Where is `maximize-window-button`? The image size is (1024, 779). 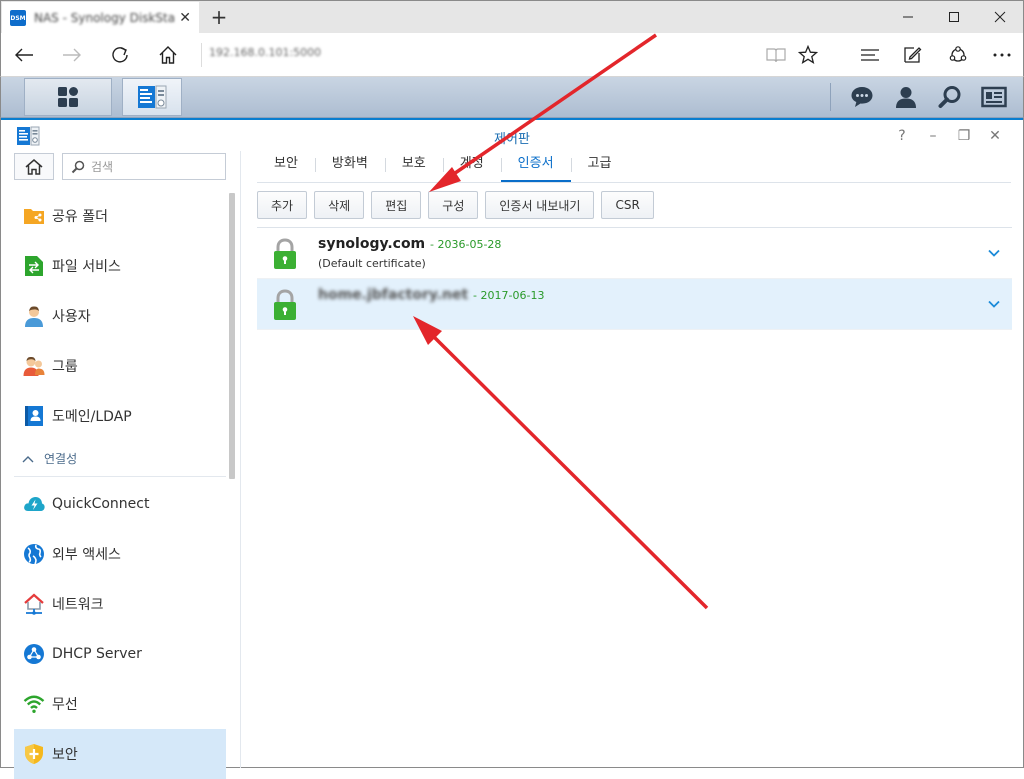
maximize-window-button is located at coordinates (954, 17).